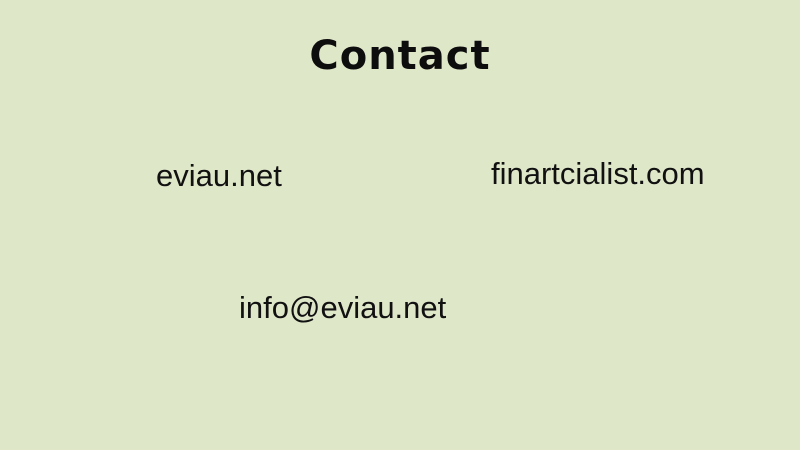 Image resolution: width=800 pixels, height=450 pixels. I want to click on email-link: info@eviau.net, so click(342, 308).